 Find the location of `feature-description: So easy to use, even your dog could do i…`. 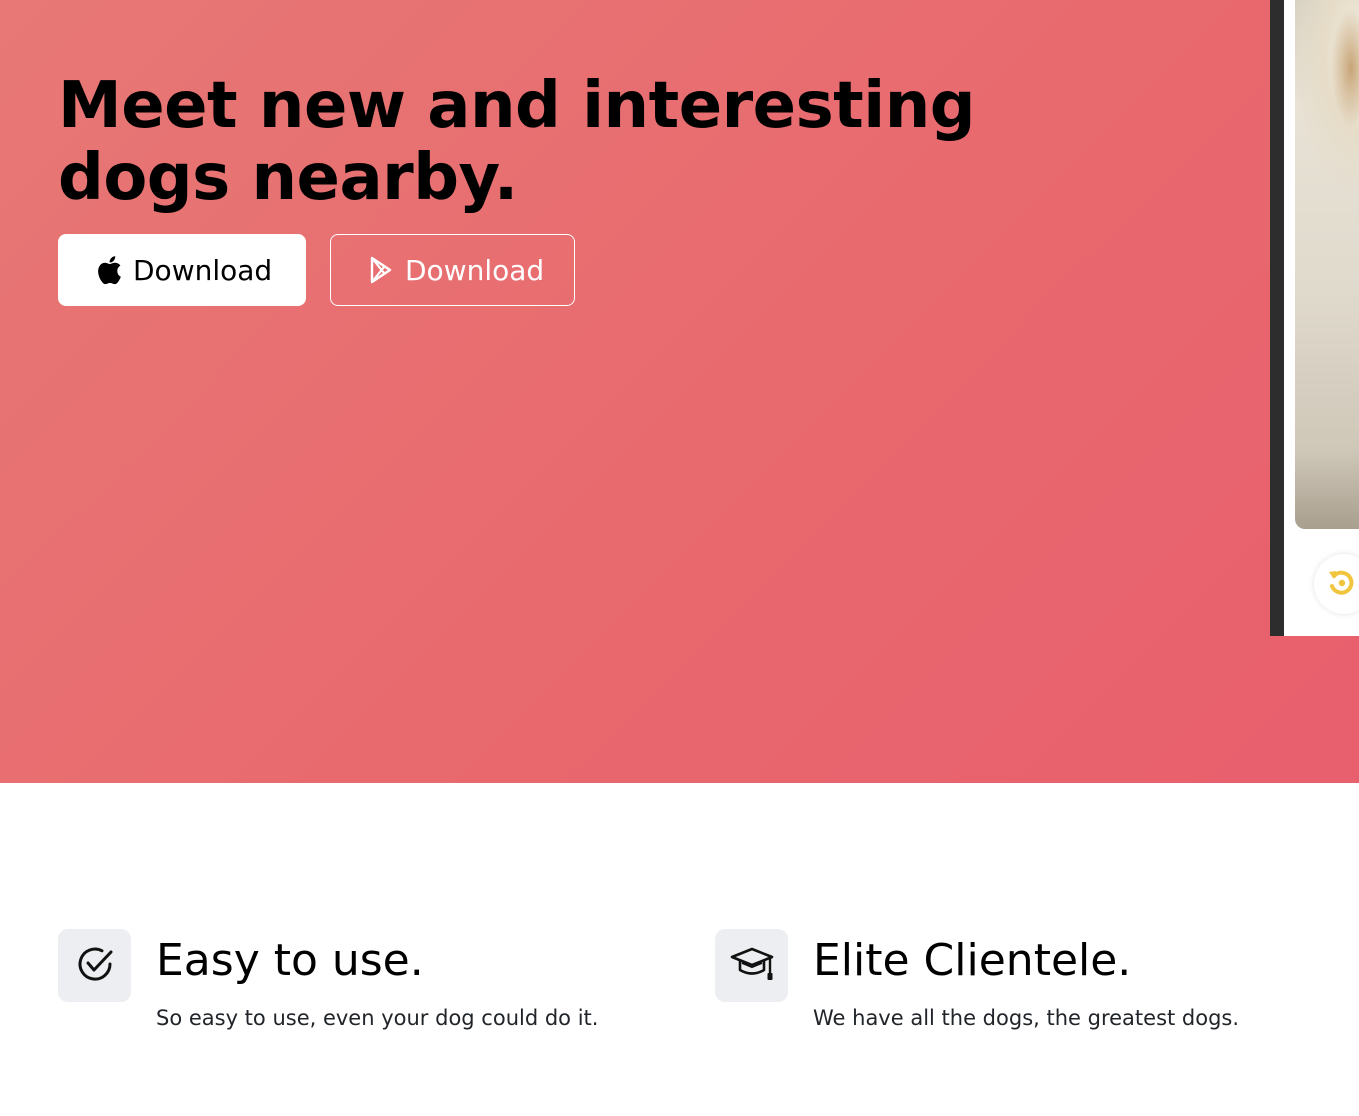

feature-description: So easy to use, even your dog could do i… is located at coordinates (377, 1018).